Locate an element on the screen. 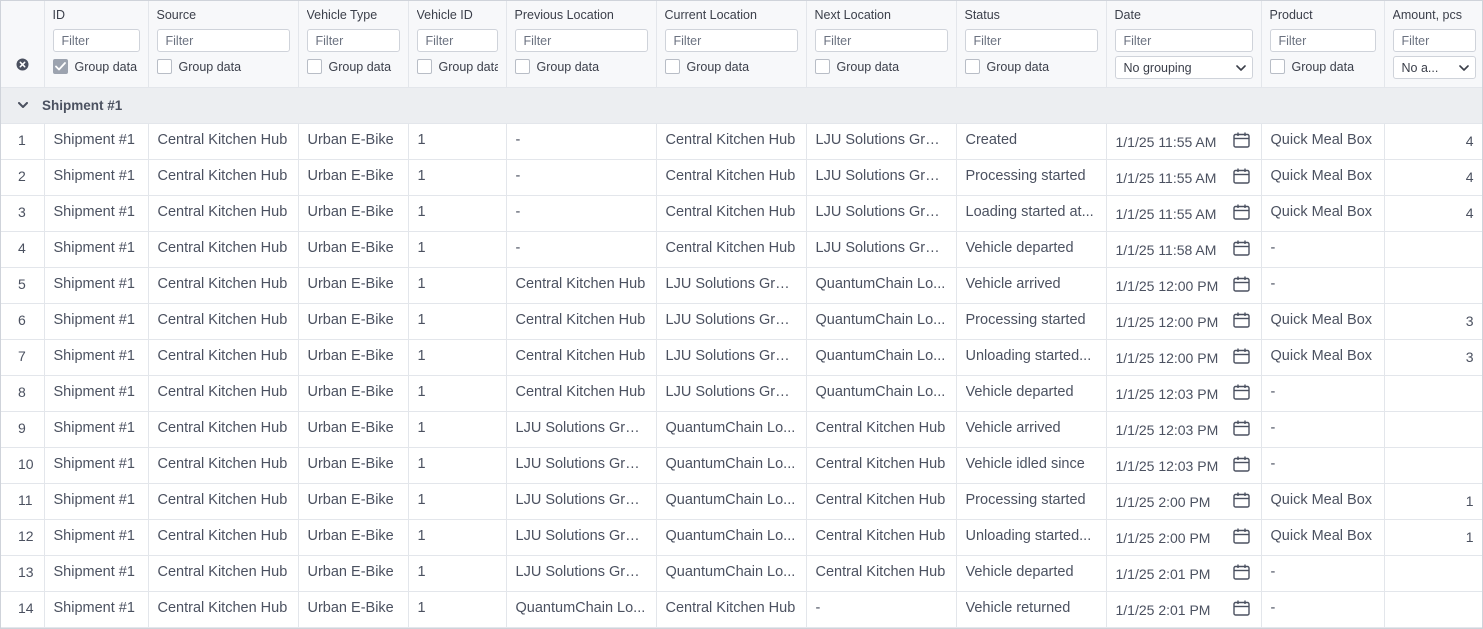  group-data-toggle-product: Group data is located at coordinates (1322, 66).